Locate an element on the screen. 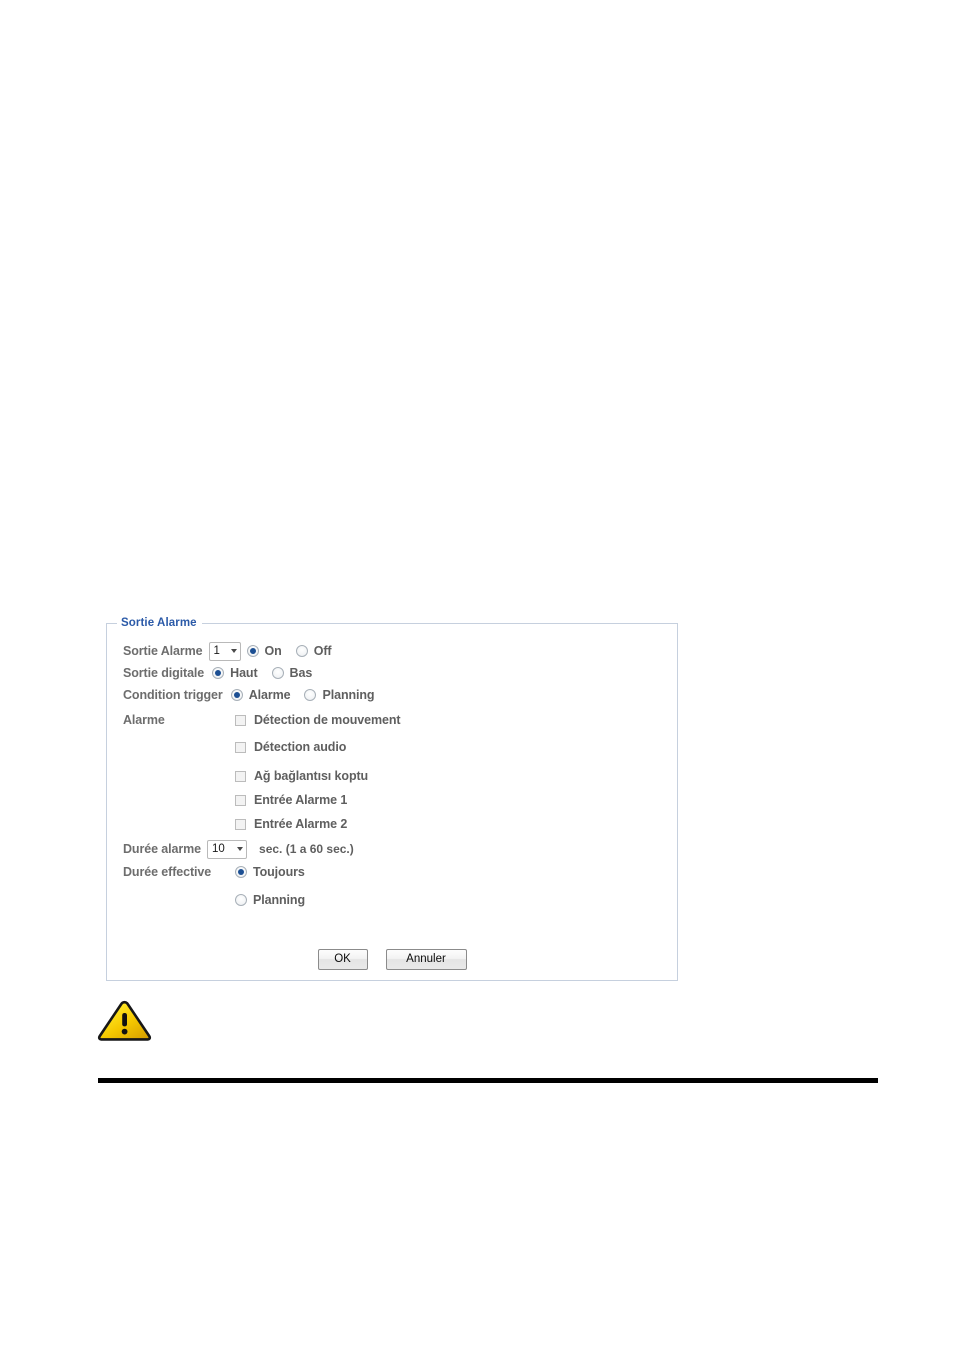 The width and height of the screenshot is (954, 1350). radio-trigger-alarm is located at coordinates (236, 695).